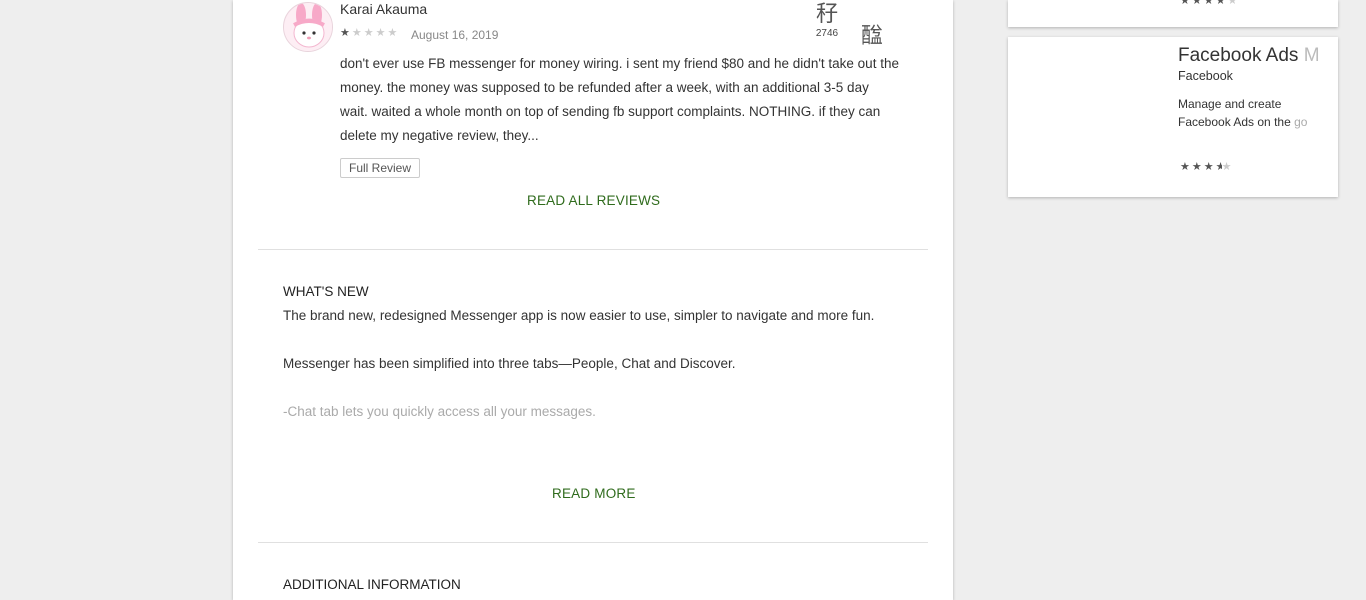 The width and height of the screenshot is (1366, 600). What do you see at coordinates (455, 35) in the screenshot?
I see `review-date: August 16, 2019` at bounding box center [455, 35].